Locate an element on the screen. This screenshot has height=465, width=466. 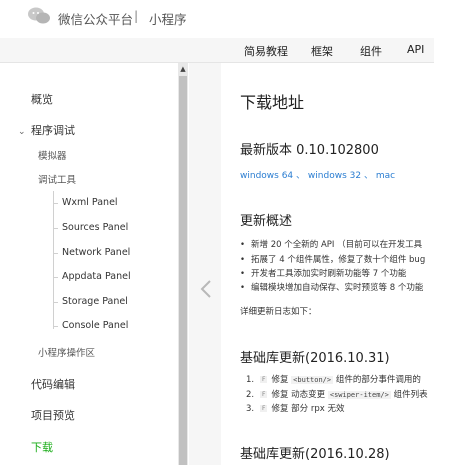
sidebar-item-console-panel: Console Panel is located at coordinates (95, 325).